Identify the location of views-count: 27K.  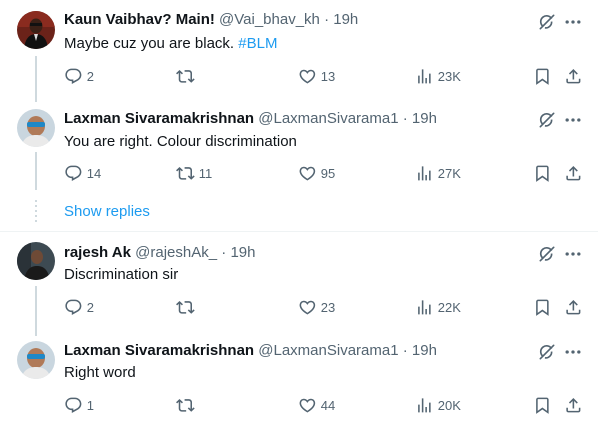
(449, 173).